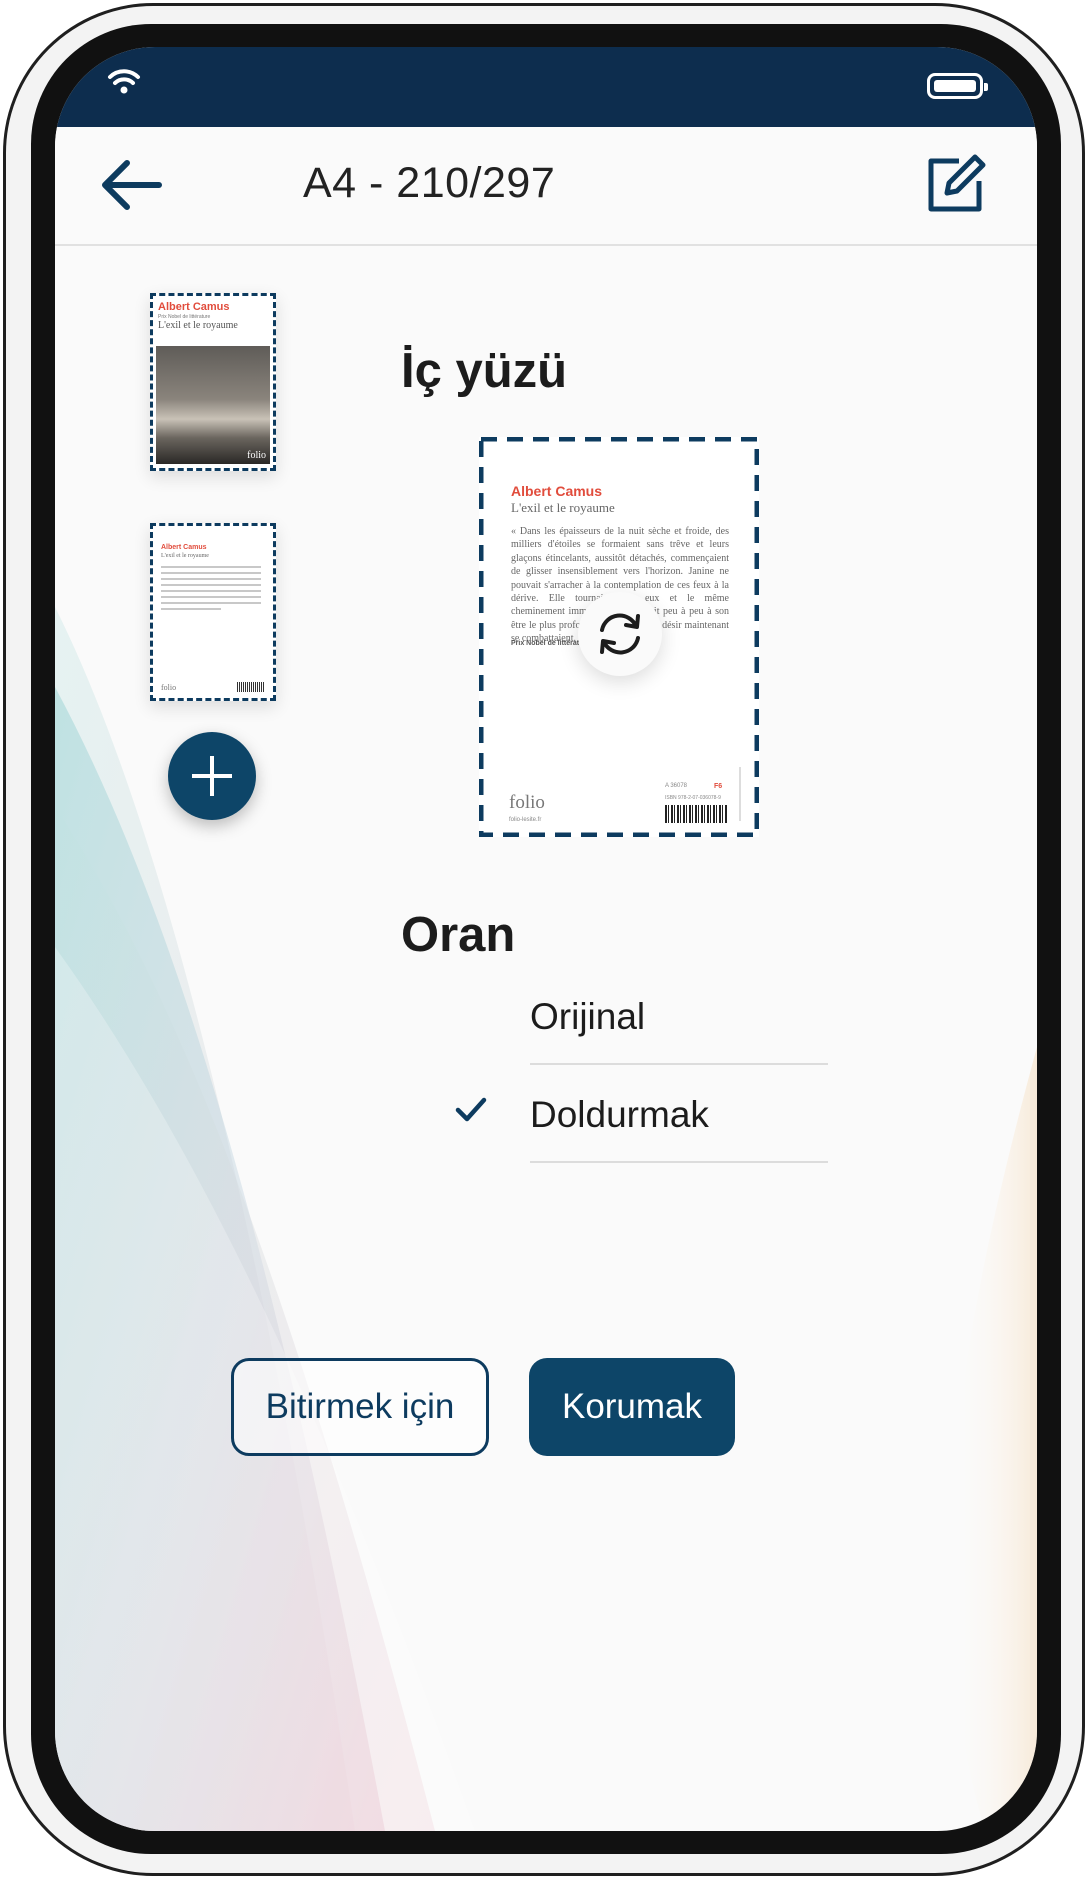 Image resolution: width=1090 pixels, height=1881 pixels. Describe the element at coordinates (588, 1016) in the screenshot. I see `ratio-option-label: Orijinal` at that location.